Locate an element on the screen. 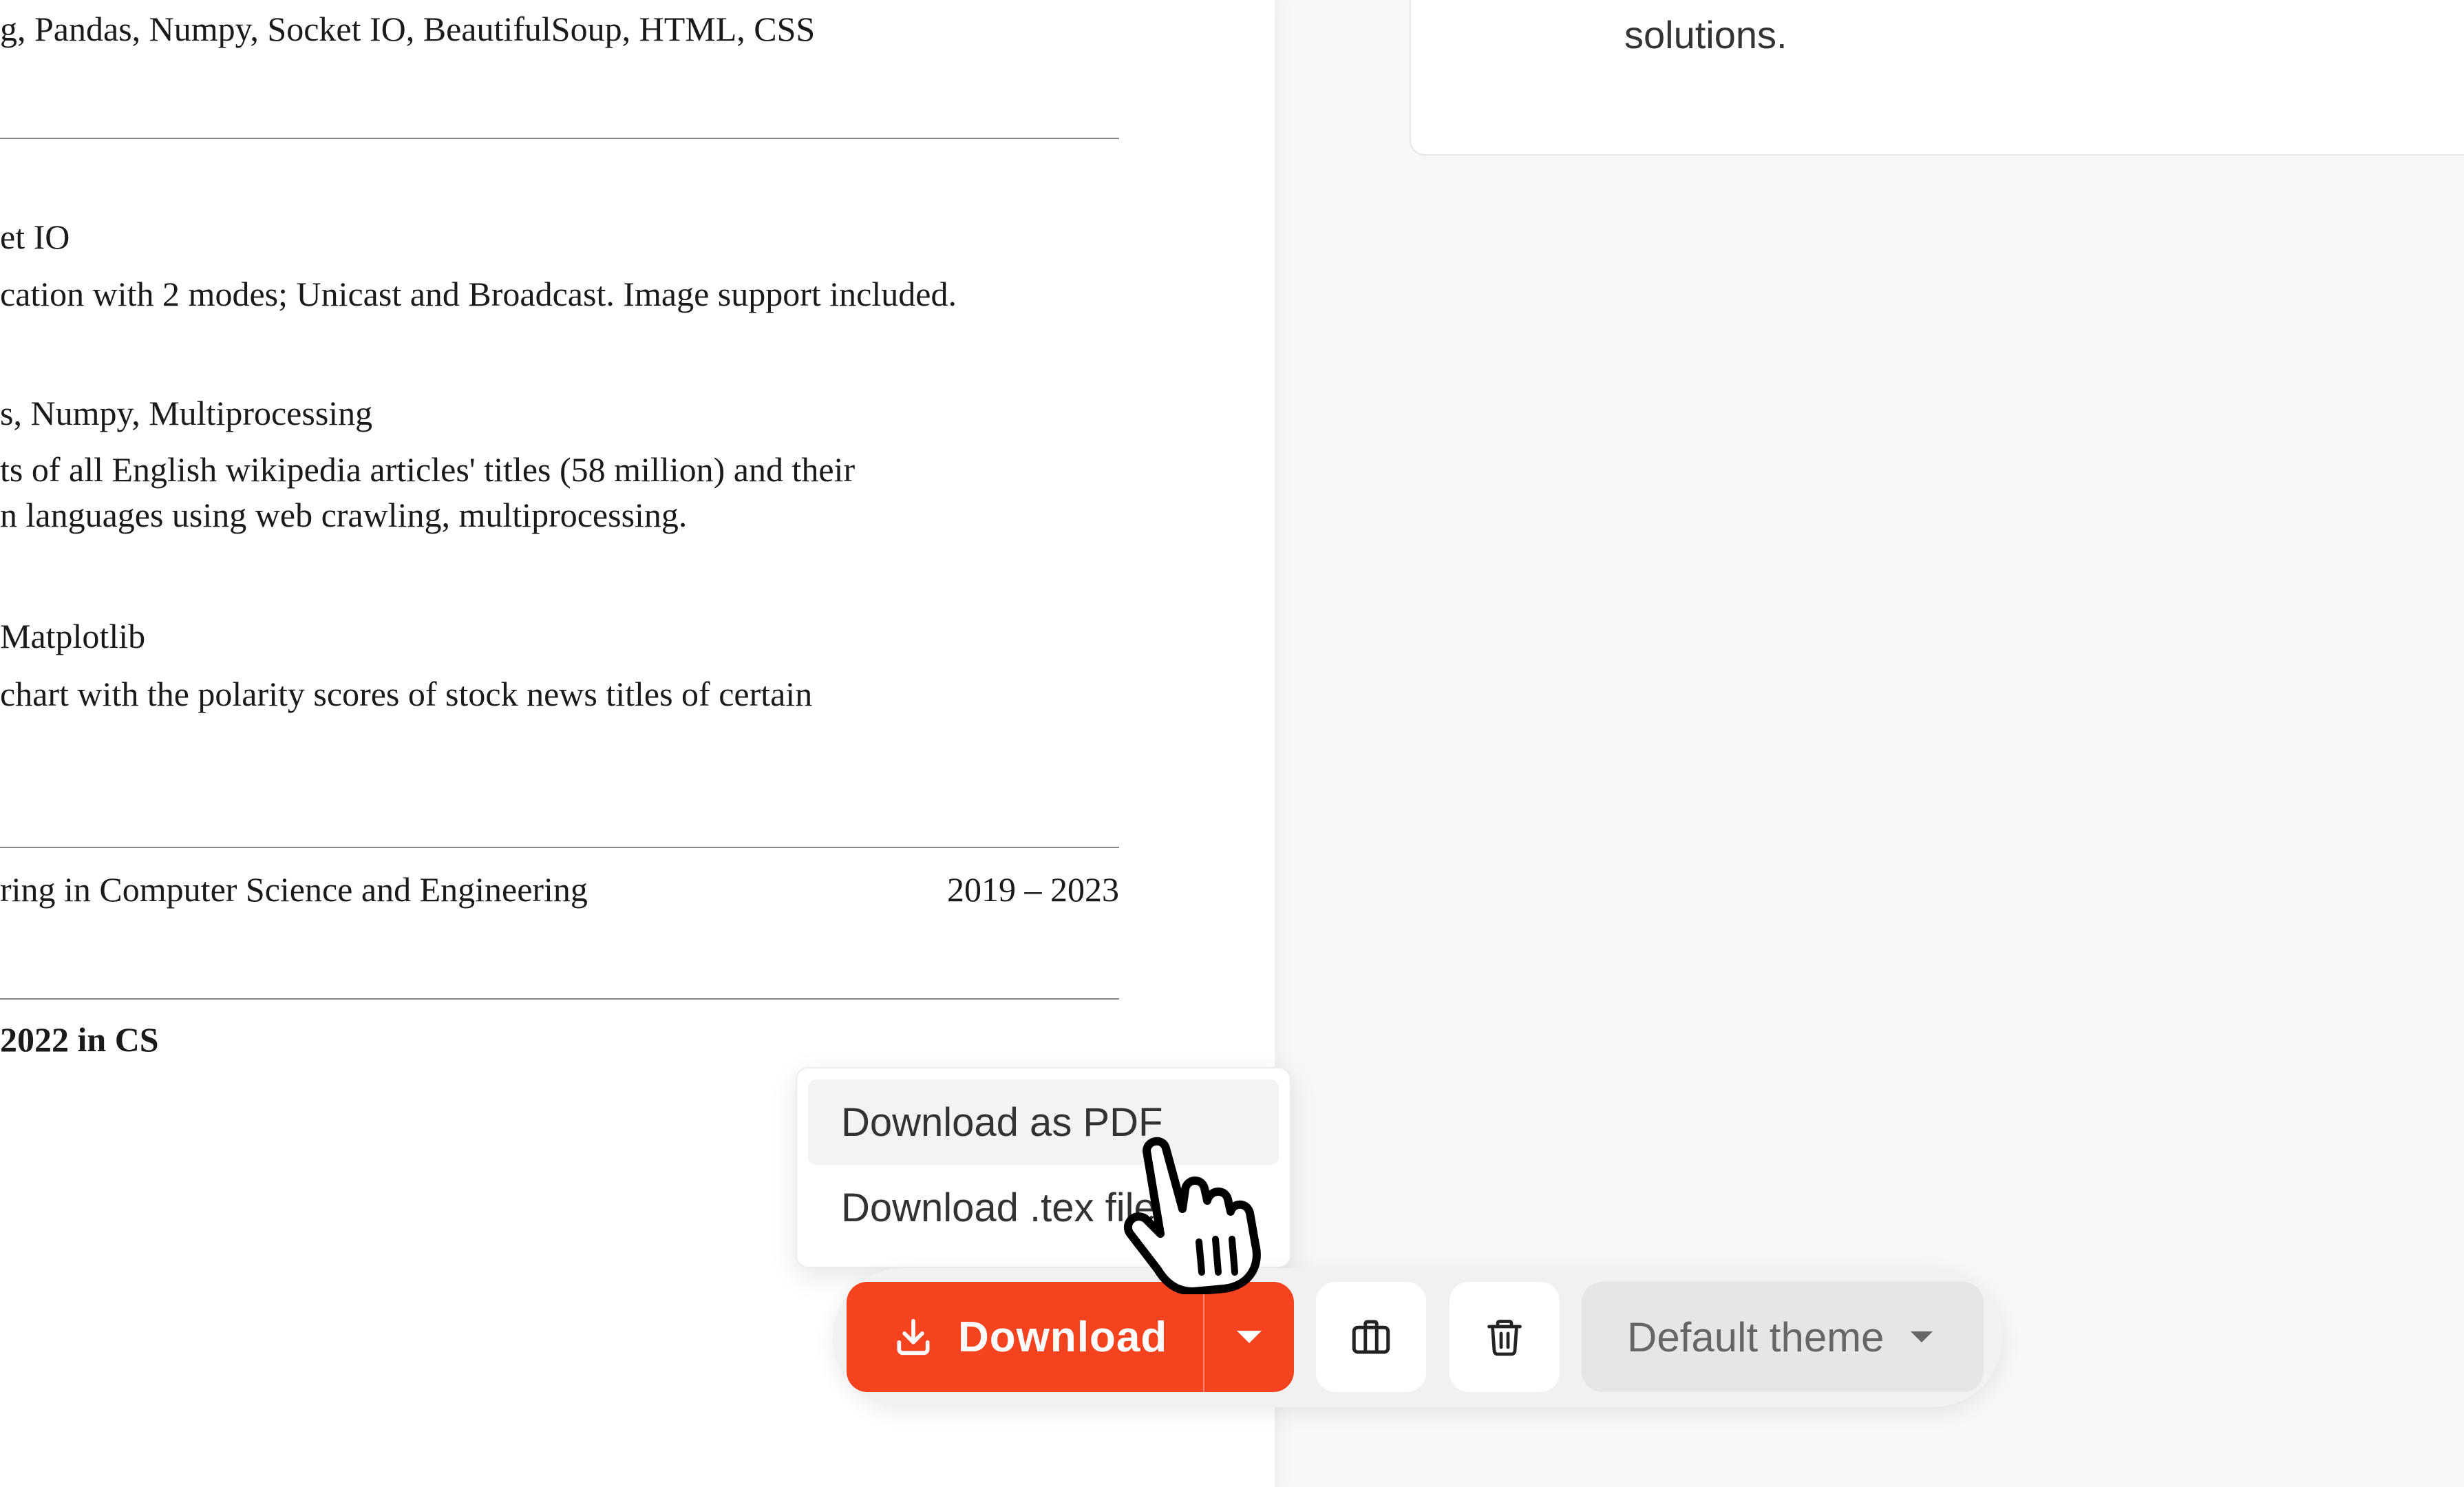 The width and height of the screenshot is (2464, 1487). theme-select: Default theme is located at coordinates (1783, 1337).